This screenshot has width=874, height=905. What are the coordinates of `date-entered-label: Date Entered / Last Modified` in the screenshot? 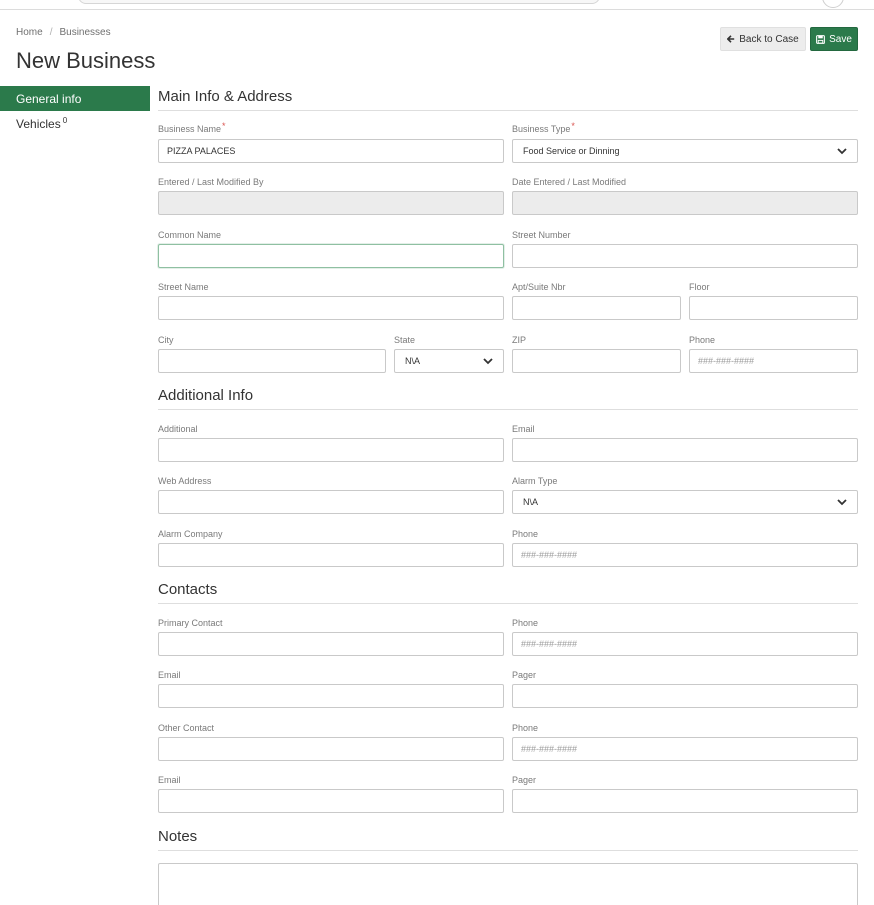 It's located at (569, 182).